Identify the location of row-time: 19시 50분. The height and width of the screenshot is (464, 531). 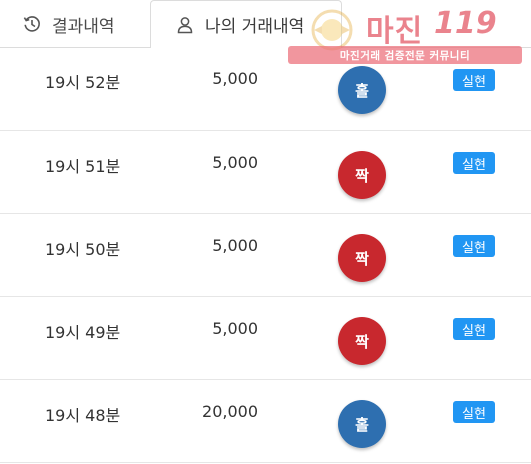
(83, 249).